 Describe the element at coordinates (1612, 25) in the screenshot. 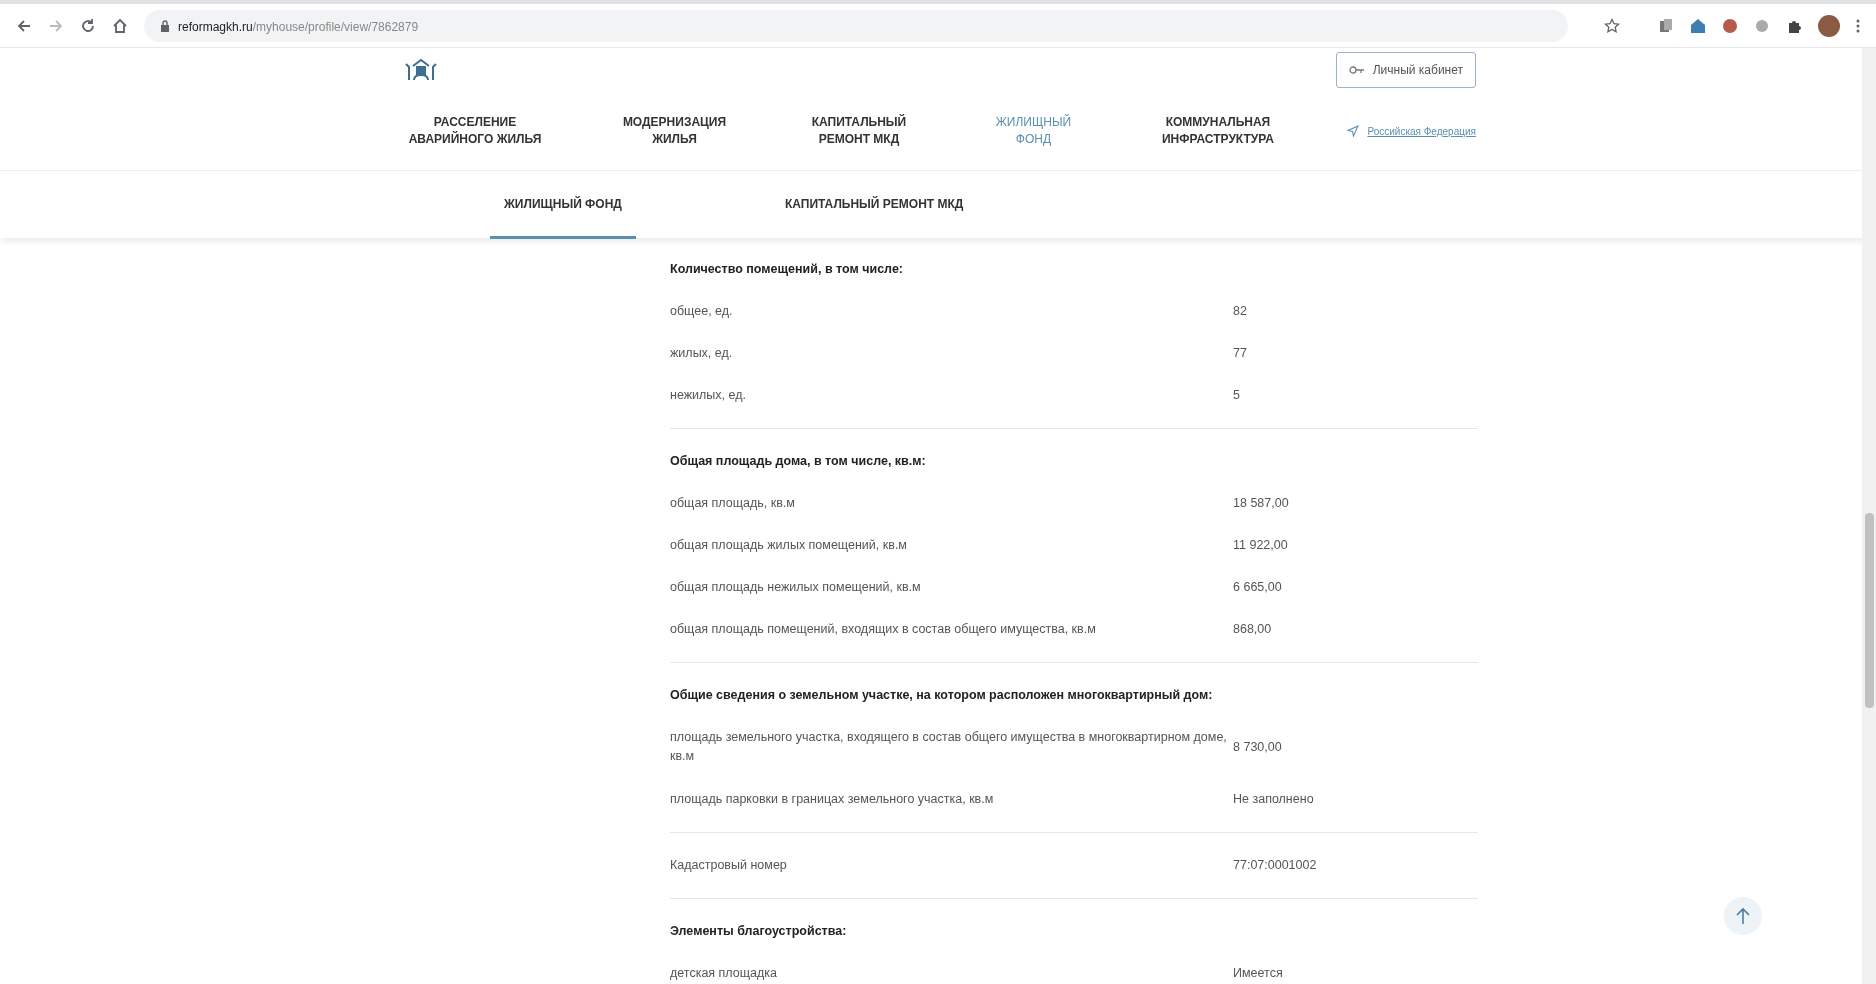

I see `star-icon` at that location.